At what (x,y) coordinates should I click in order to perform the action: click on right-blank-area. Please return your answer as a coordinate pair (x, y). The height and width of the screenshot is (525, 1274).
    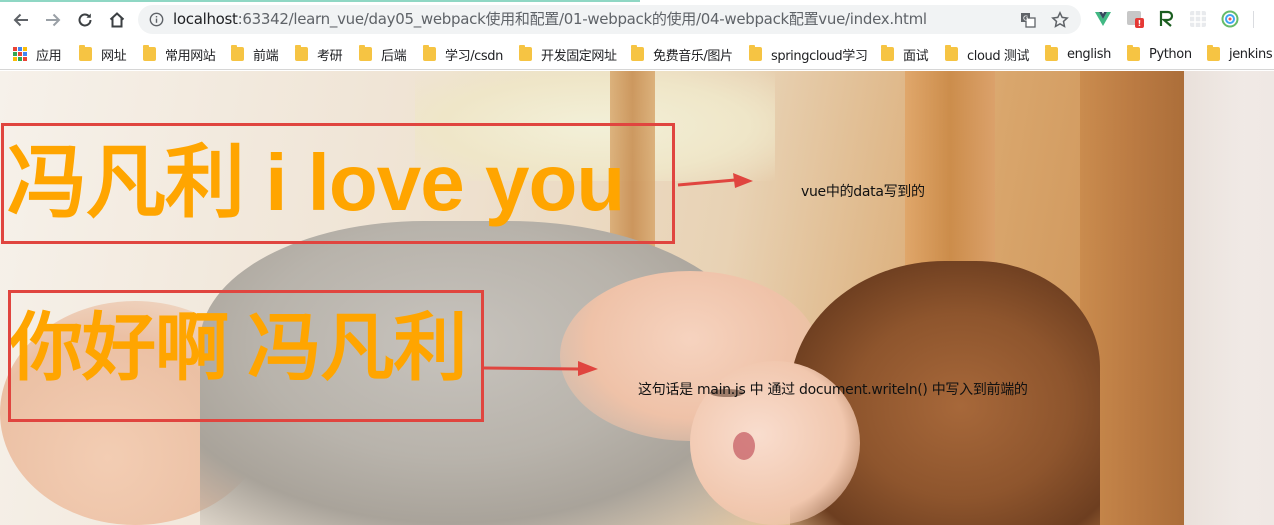
    Looking at the image, I should click on (1229, 298).